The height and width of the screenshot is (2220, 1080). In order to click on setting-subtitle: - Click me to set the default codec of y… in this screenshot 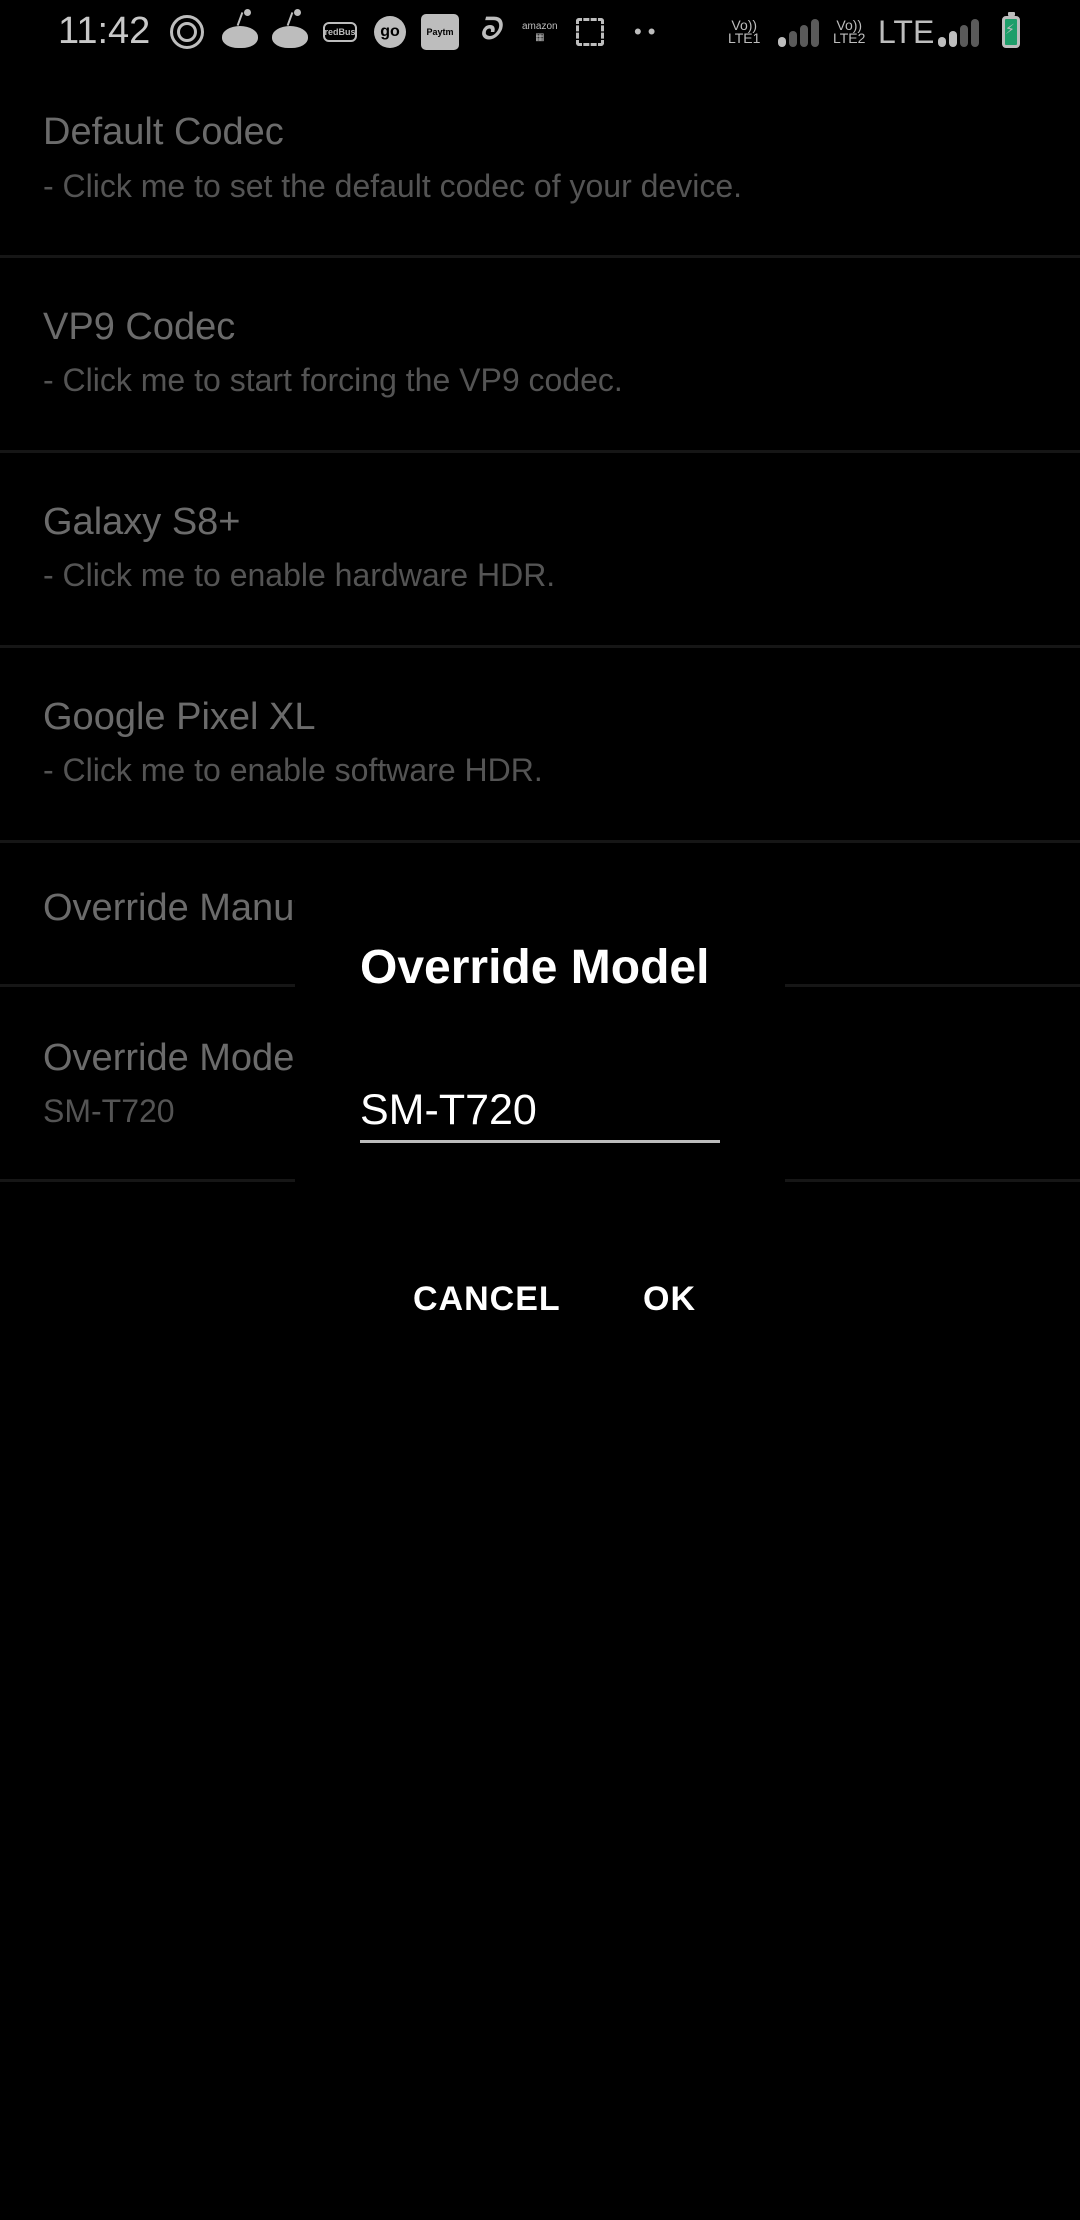, I will do `click(392, 186)`.